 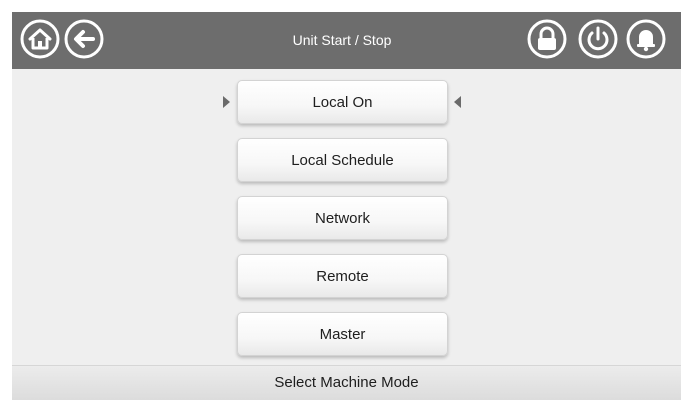 I want to click on mode-button-local-on: Local On, so click(x=342, y=102).